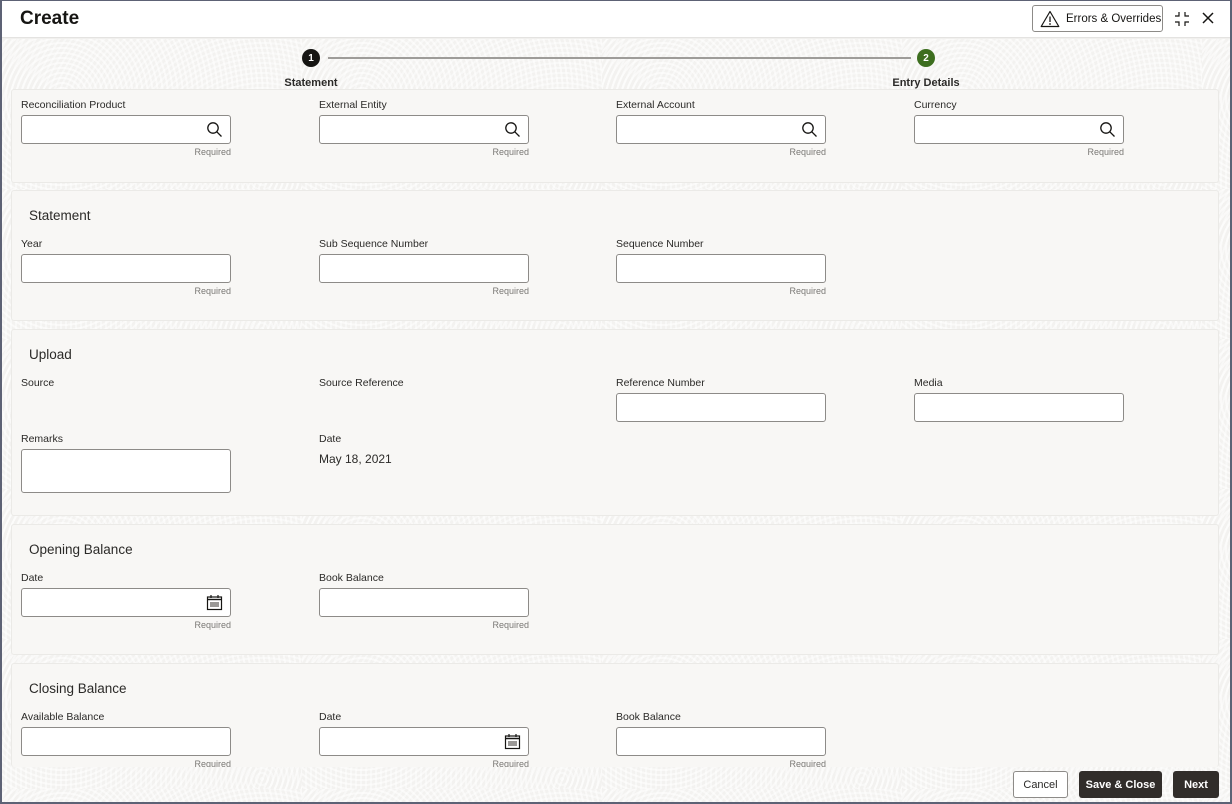  What do you see at coordinates (926, 83) in the screenshot?
I see `step-2-label: Entry Details` at bounding box center [926, 83].